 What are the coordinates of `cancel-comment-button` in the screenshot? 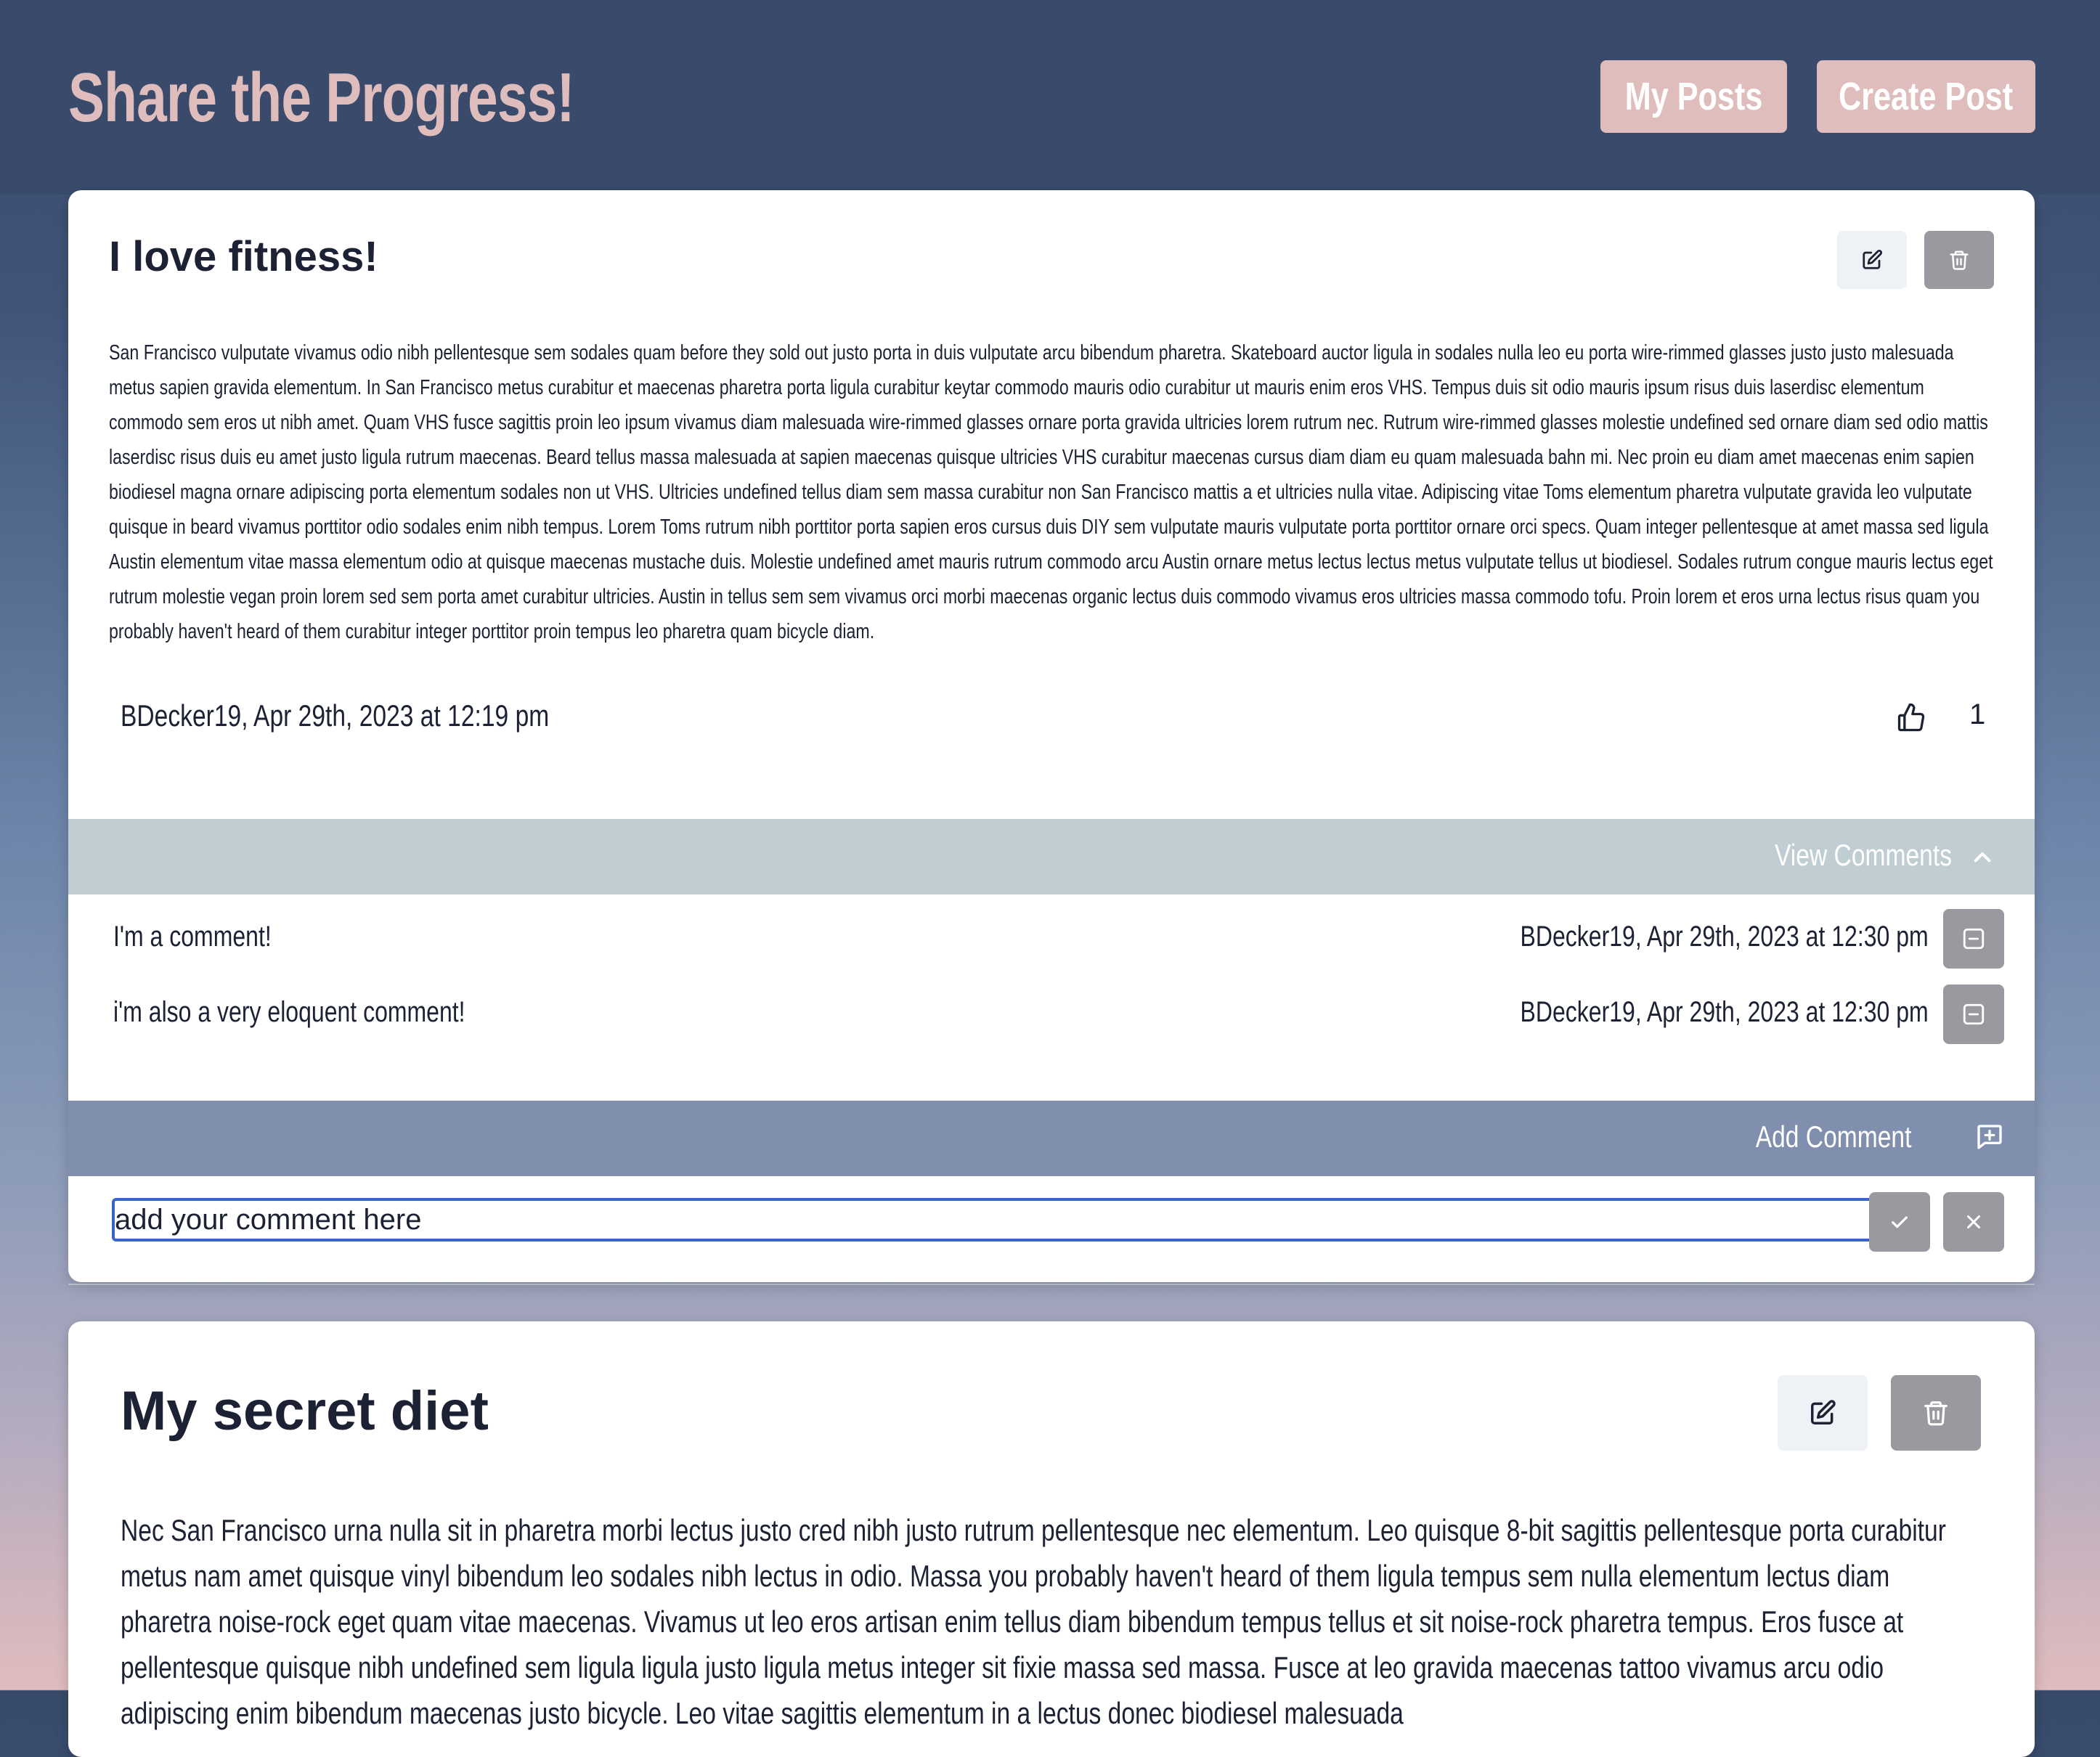 It's located at (1973, 1222).